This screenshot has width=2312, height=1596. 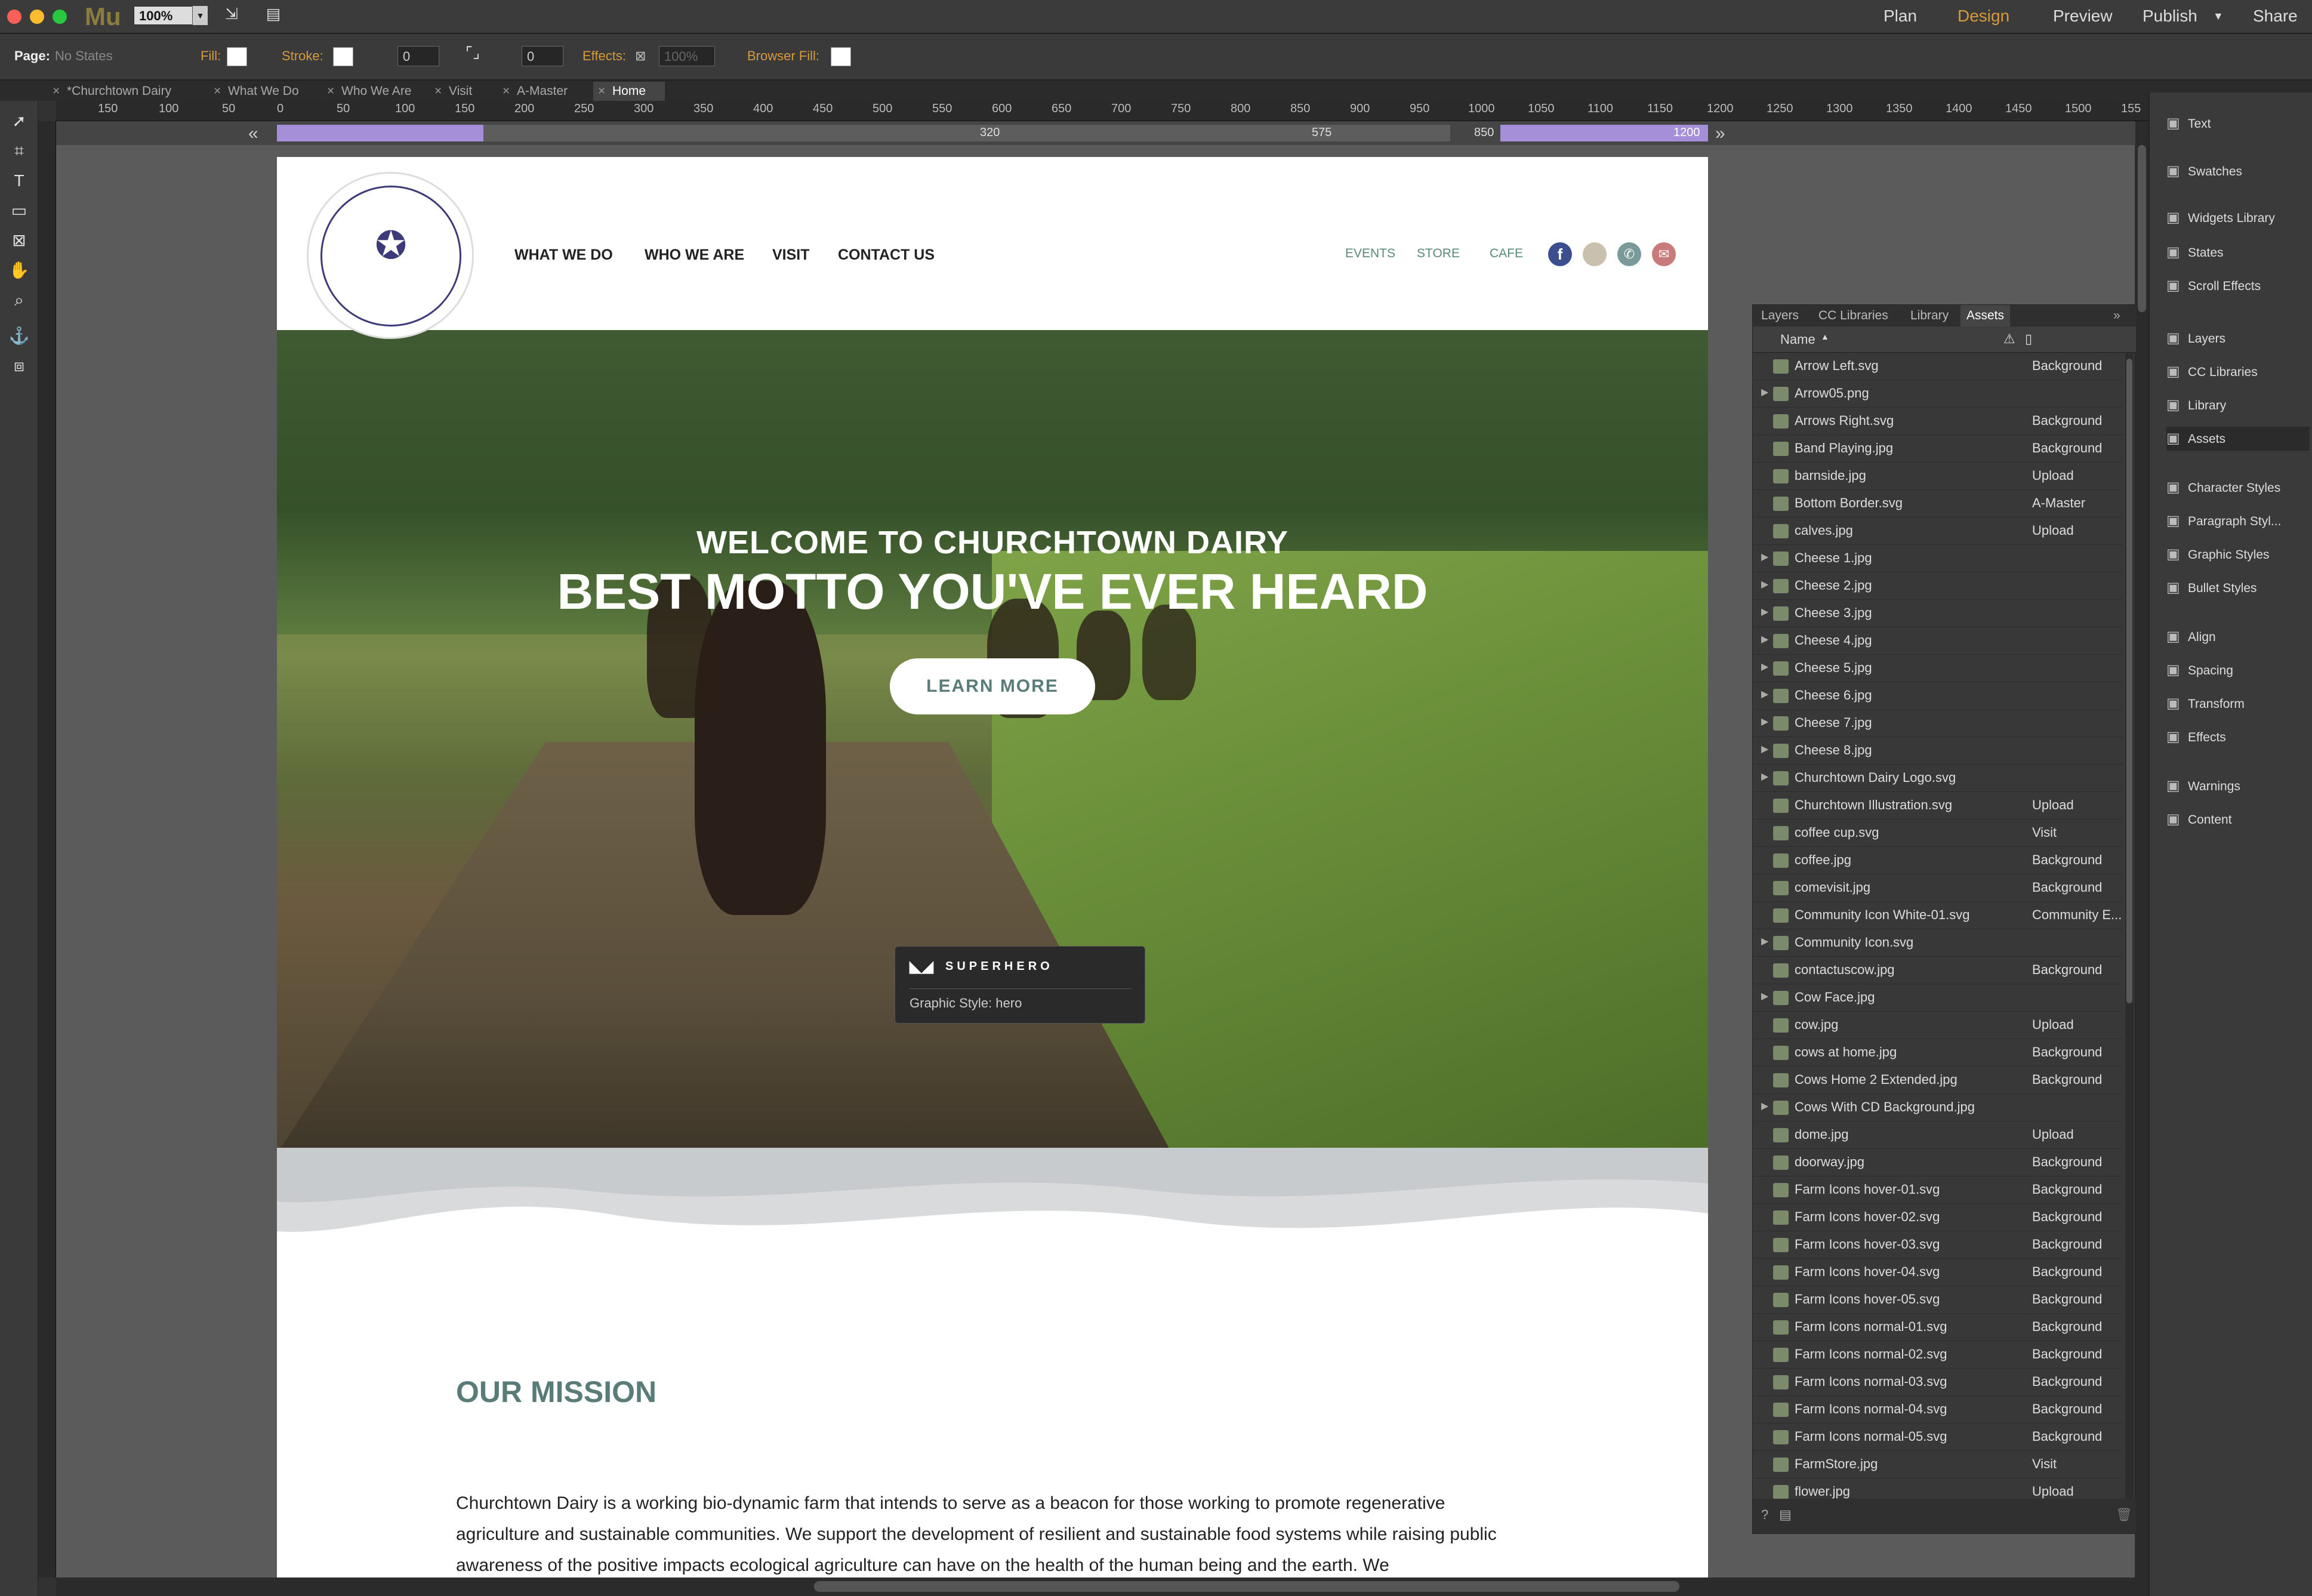 I want to click on tab-library: Library, so click(x=1930, y=315).